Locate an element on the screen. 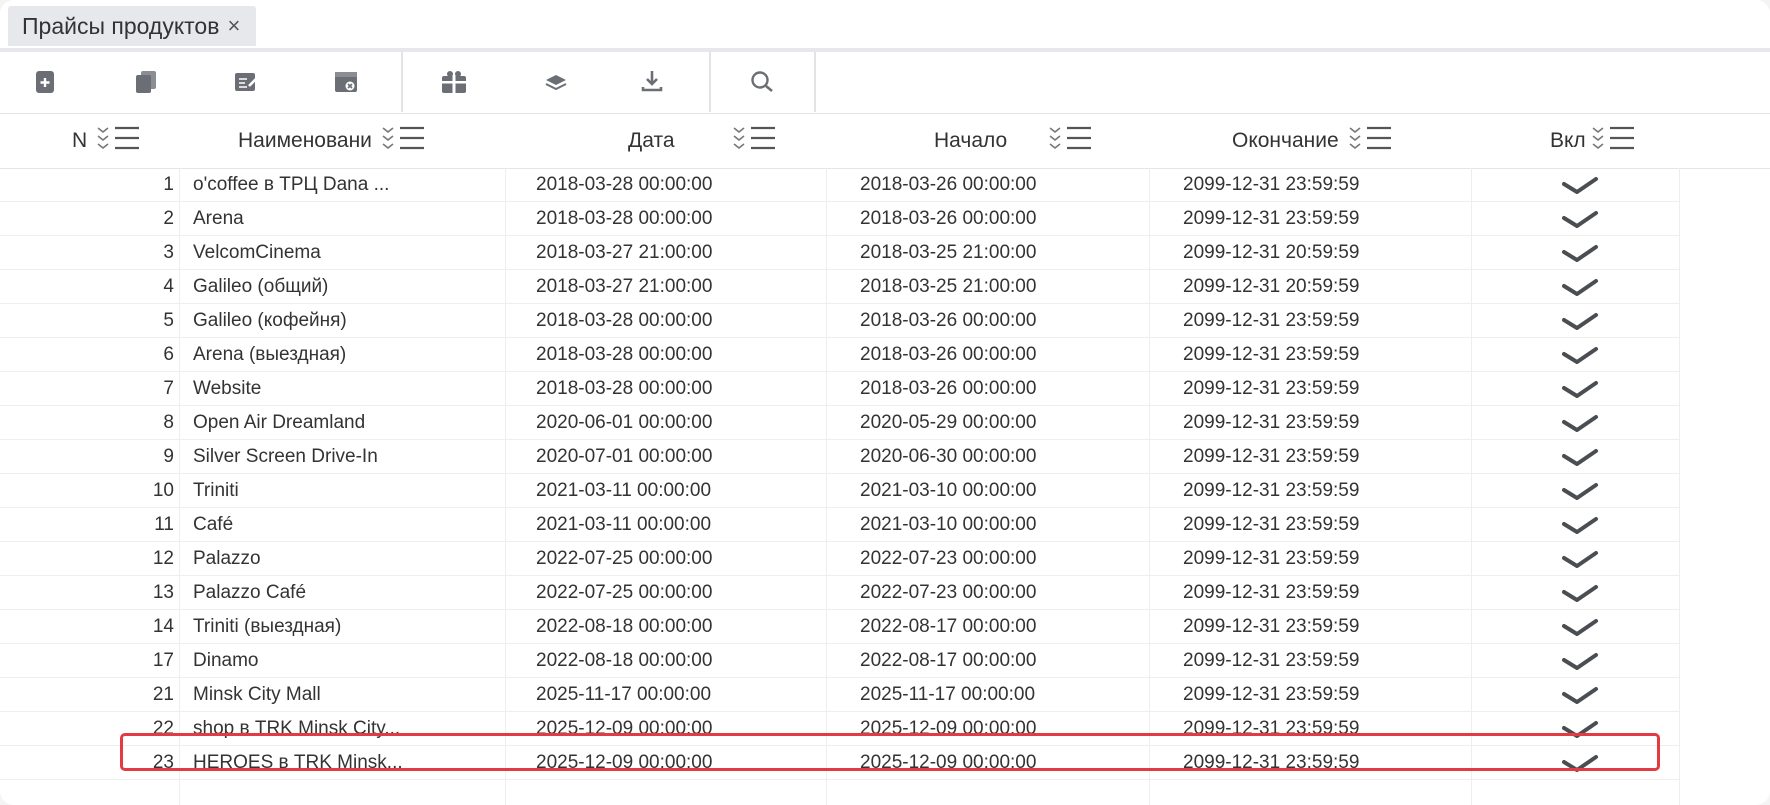  cell-name: VelcomCinema is located at coordinates (257, 252).